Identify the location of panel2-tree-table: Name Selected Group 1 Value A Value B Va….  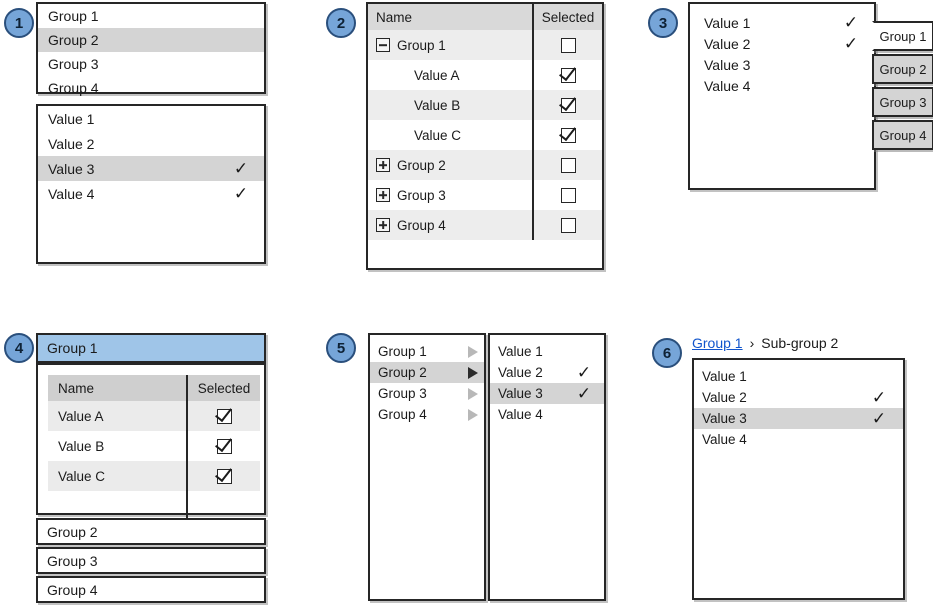
(485, 136).